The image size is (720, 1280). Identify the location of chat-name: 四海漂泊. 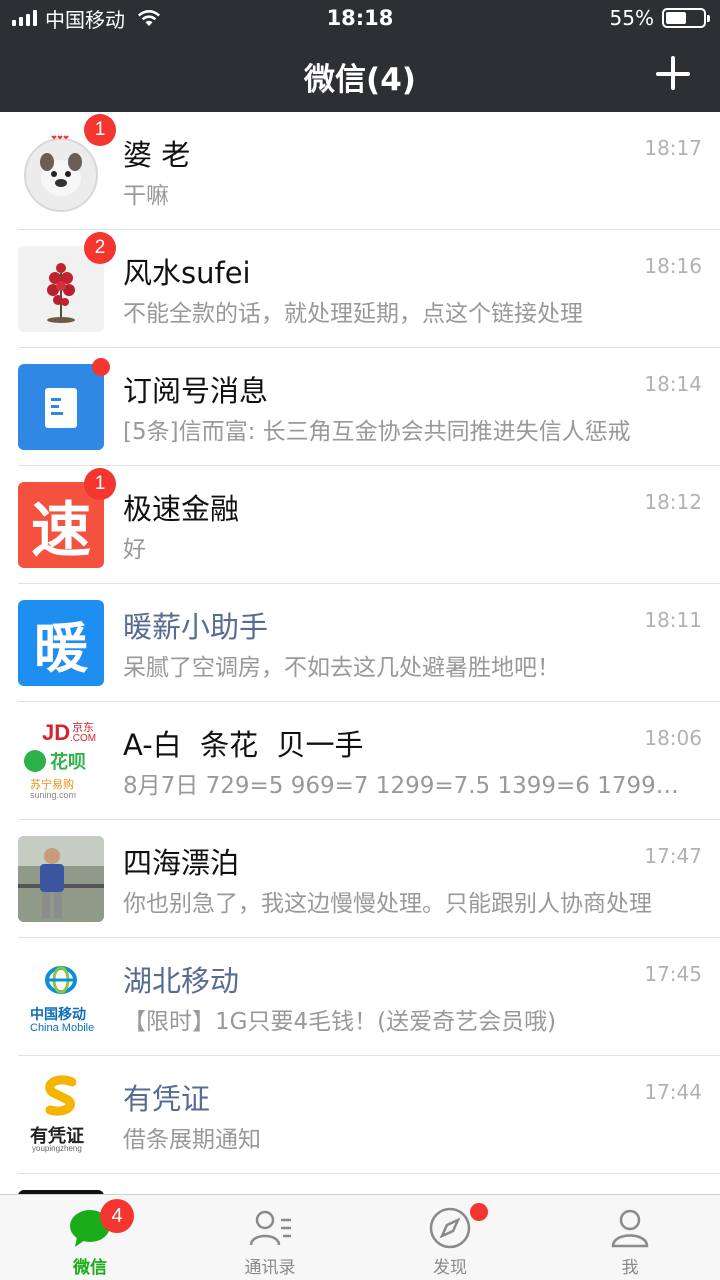
(181, 863).